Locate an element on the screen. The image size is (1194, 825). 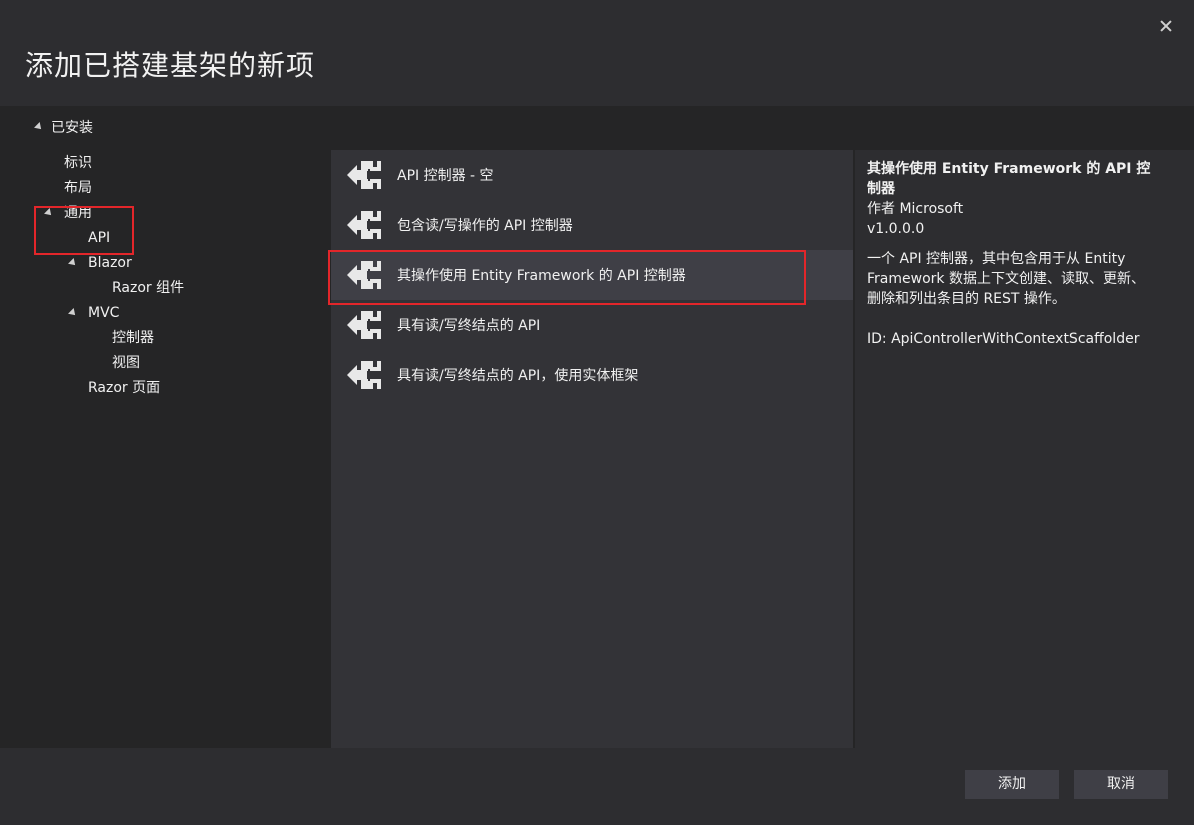
tree-item-identity: 标识 is located at coordinates (78, 163).